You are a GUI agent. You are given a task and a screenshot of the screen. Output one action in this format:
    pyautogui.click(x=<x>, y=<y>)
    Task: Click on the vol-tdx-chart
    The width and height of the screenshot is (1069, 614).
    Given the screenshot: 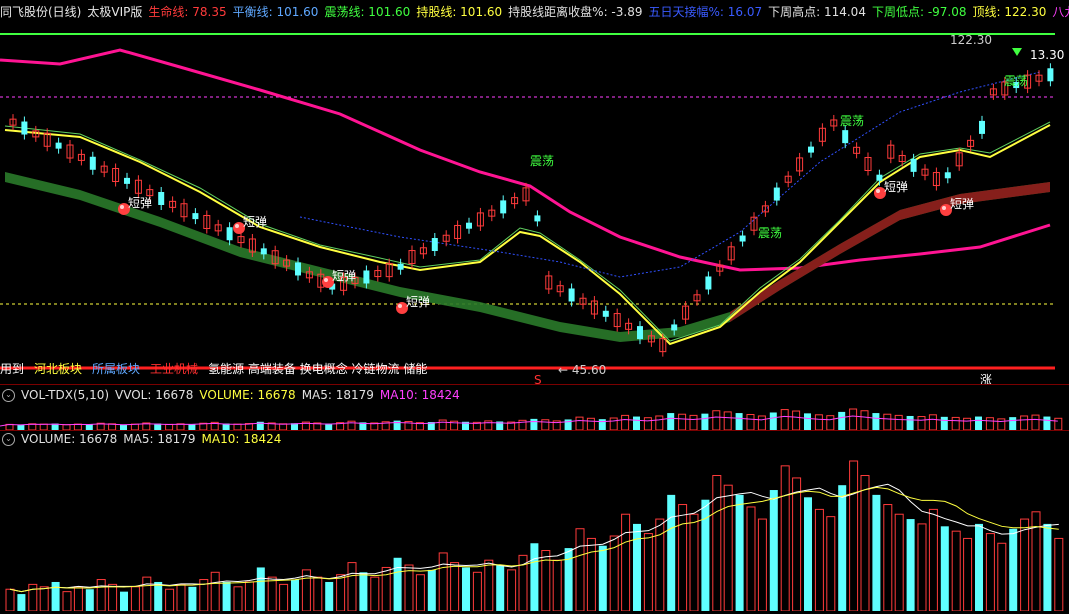 What is the action you would take?
    pyautogui.click(x=534, y=417)
    